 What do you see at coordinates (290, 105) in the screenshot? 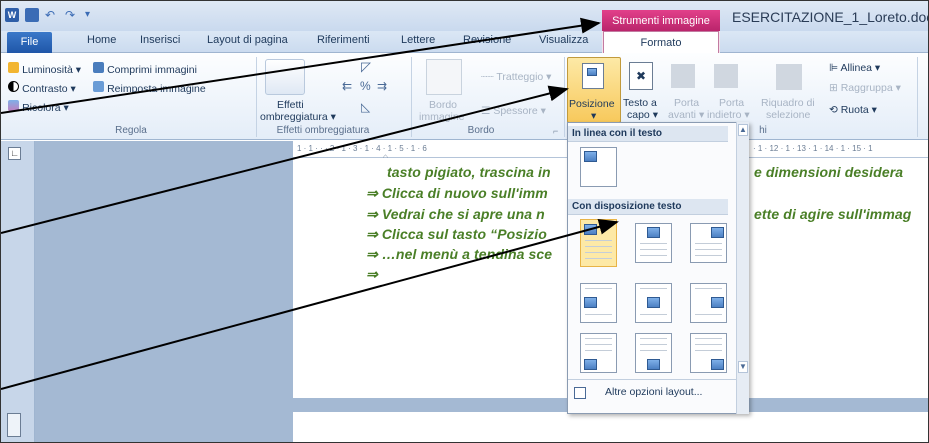
I see `effetti-label: Effetti` at bounding box center [290, 105].